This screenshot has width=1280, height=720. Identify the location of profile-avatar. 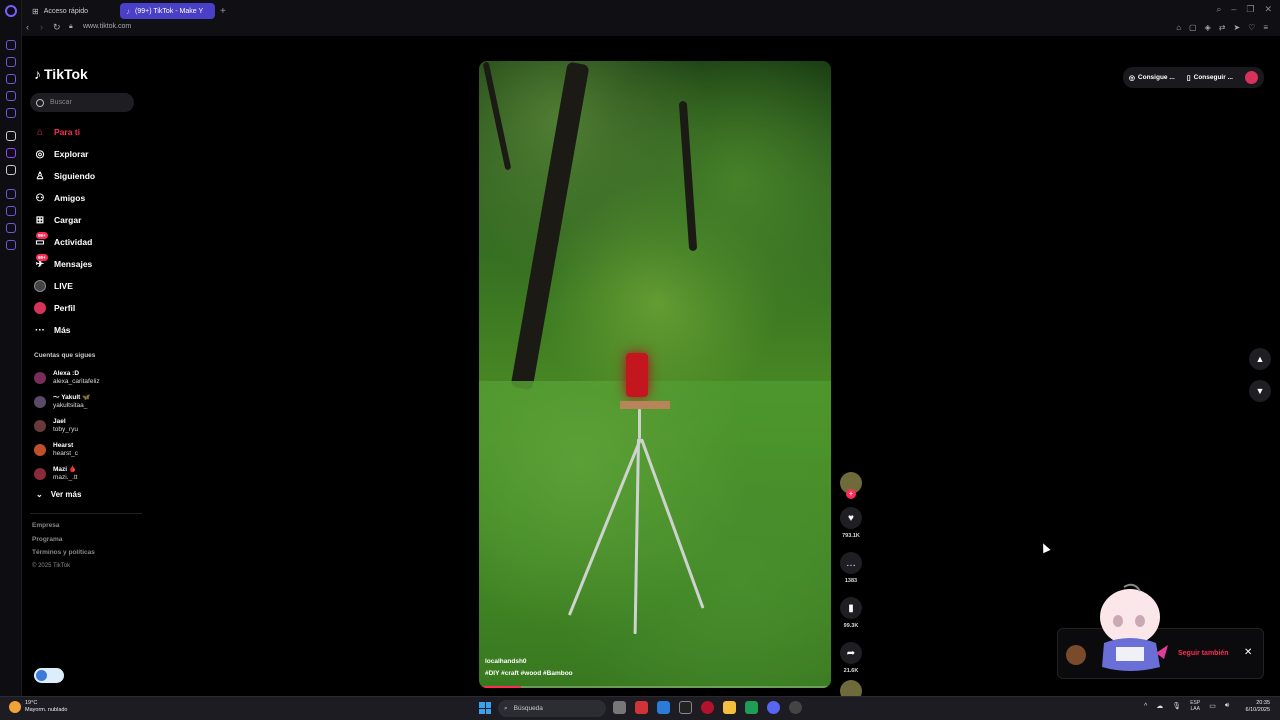
(1251, 77).